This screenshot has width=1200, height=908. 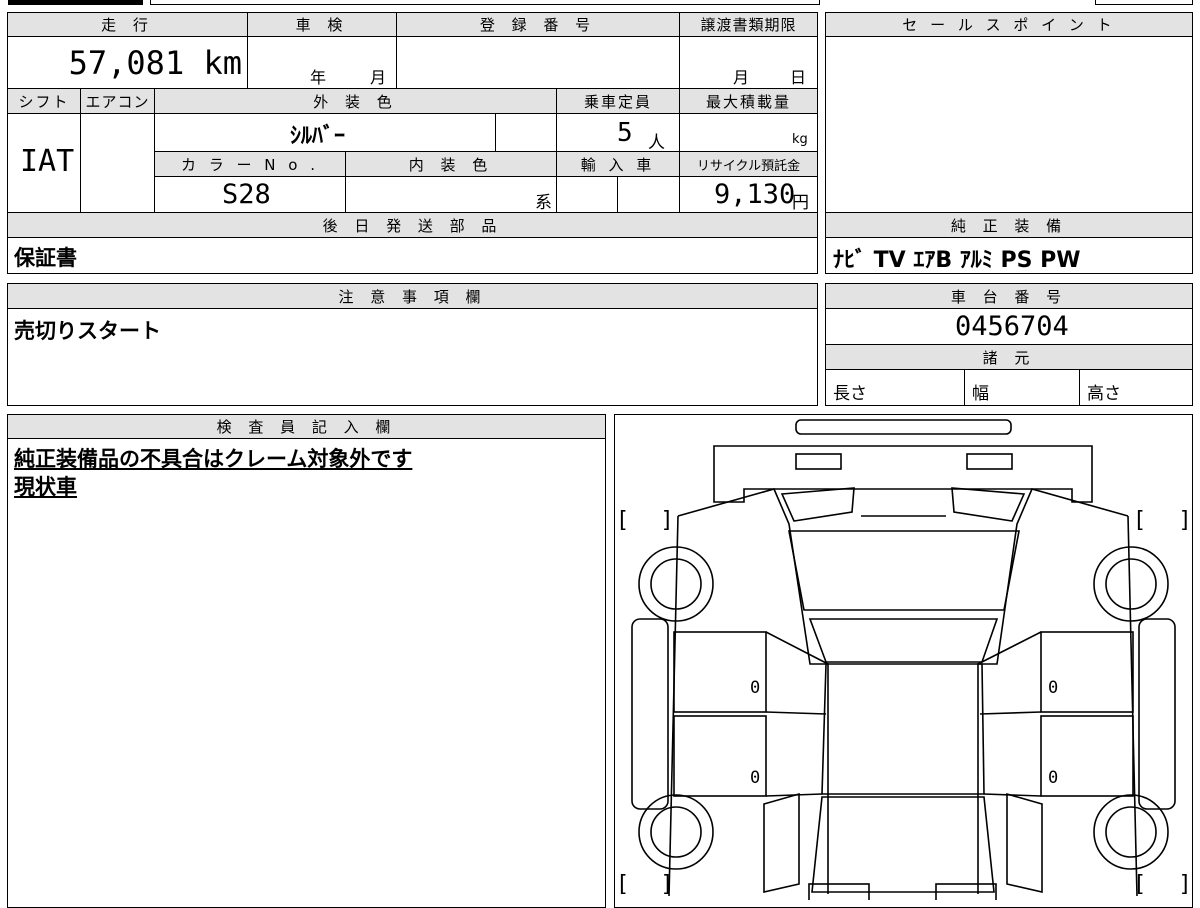 I want to click on inspector-line-2: 現状車, so click(x=45, y=487).